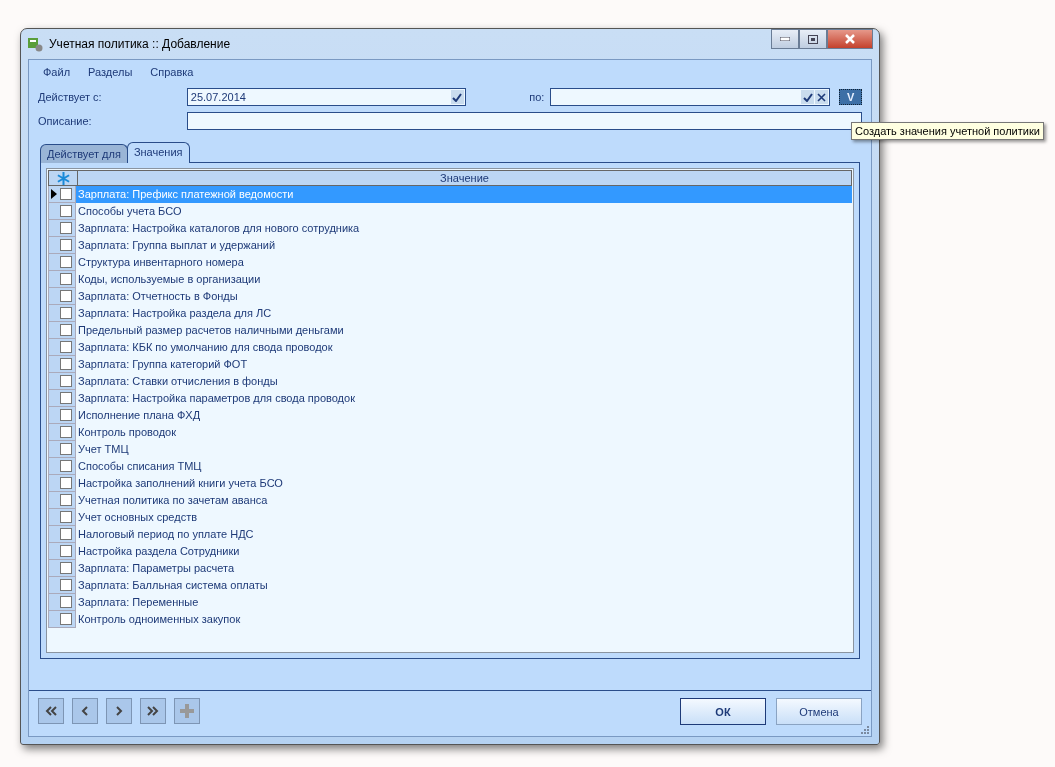 The image size is (1055, 767). What do you see at coordinates (110, 72) in the screenshot?
I see `menu-item: Разделы` at bounding box center [110, 72].